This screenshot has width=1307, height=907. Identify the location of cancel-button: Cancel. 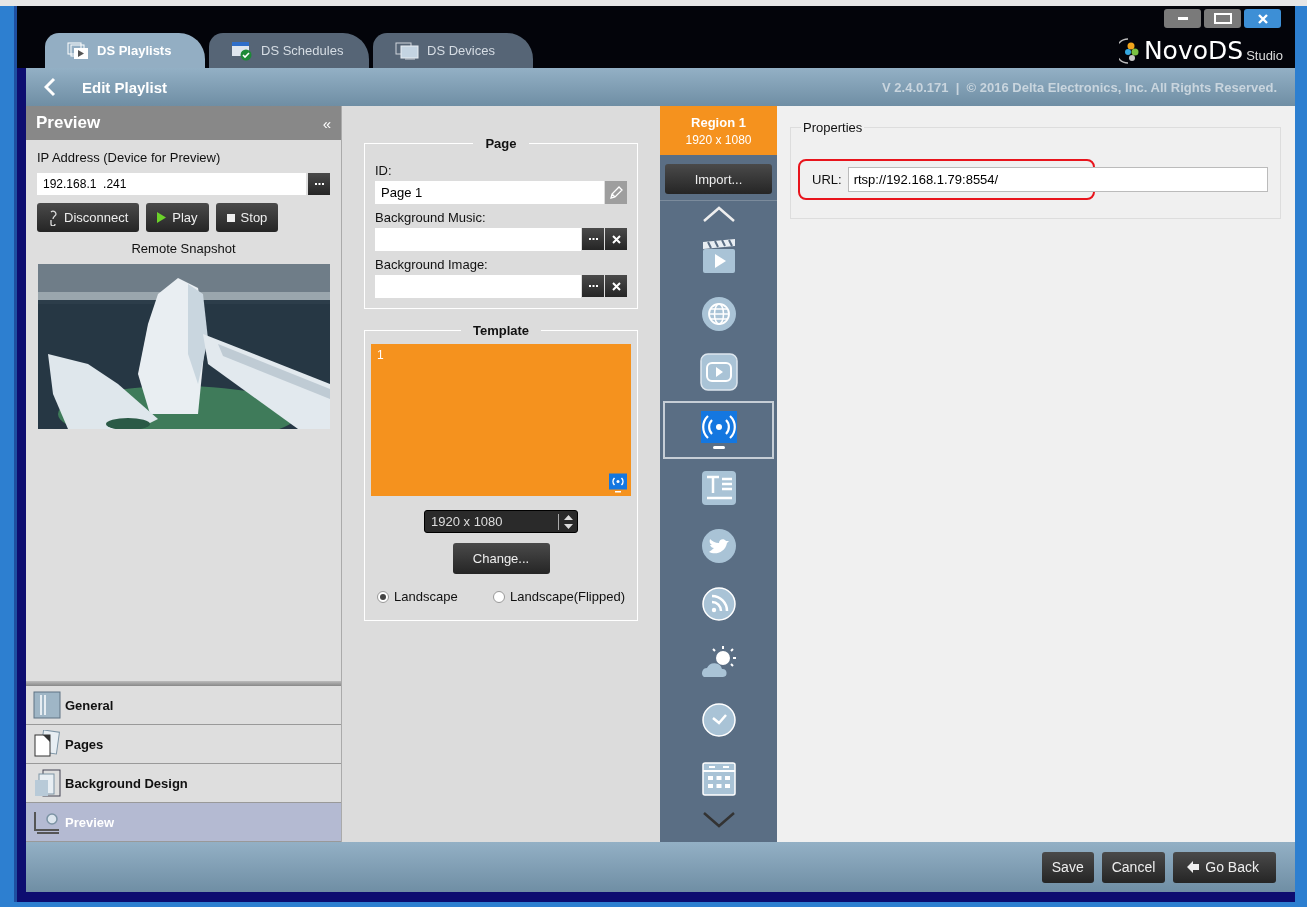
(1133, 867).